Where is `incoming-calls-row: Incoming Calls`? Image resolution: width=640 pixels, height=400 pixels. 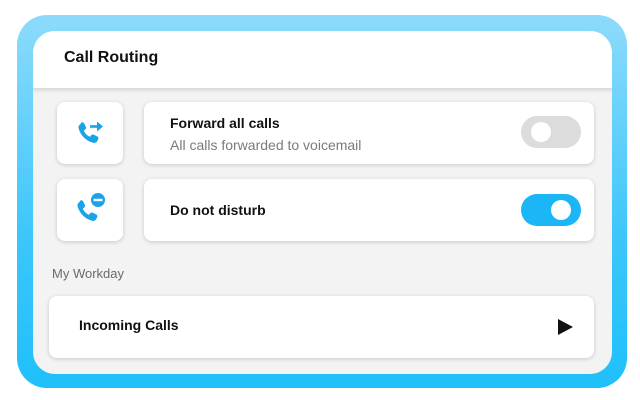 incoming-calls-row: Incoming Calls is located at coordinates (321, 327).